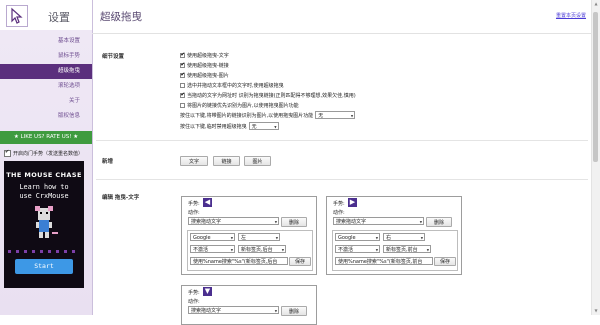 The height and width of the screenshot is (325, 600). I want to click on key-row-image-link: 按住以下键,将带图片的链接识别为图片,以使用拖曳图片功能 无, so click(268, 115).